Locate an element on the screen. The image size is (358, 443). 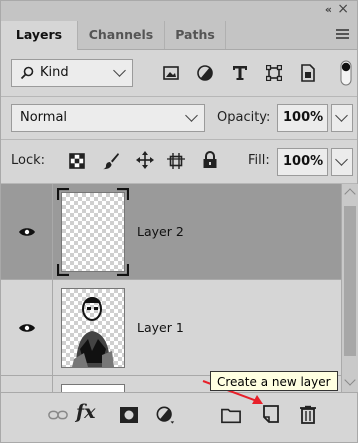
fill-dropdown is located at coordinates (342, 162).